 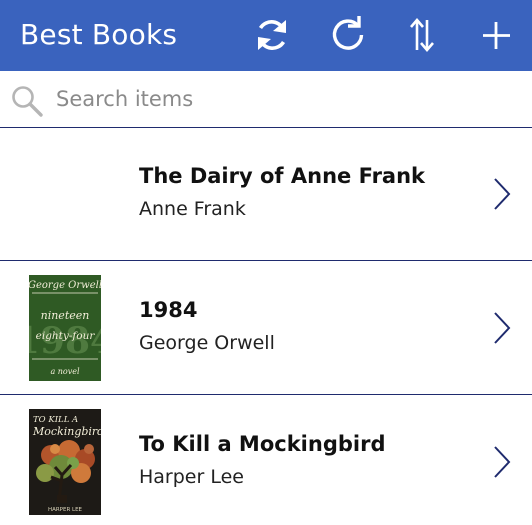 What do you see at coordinates (168, 310) in the screenshot?
I see `book-title: 1984` at bounding box center [168, 310].